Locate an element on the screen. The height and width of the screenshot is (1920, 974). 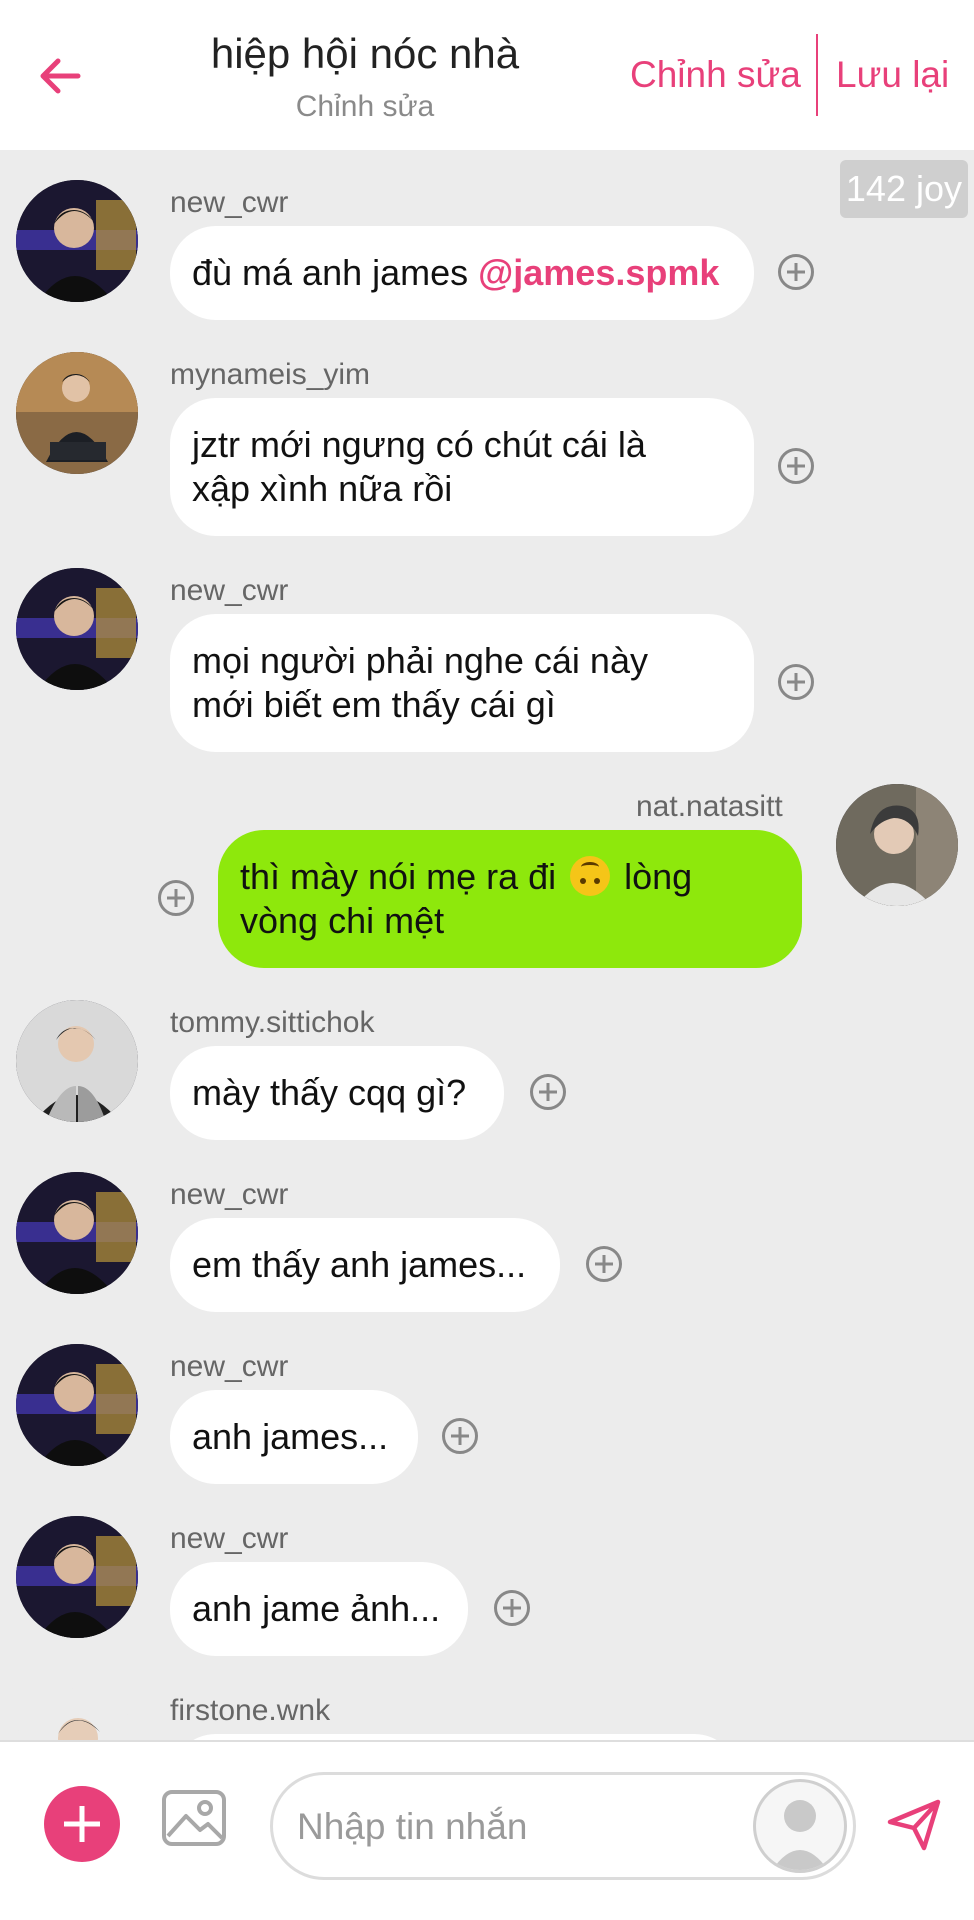
message-username: tommy.sittichok is located at coordinates (272, 1022).